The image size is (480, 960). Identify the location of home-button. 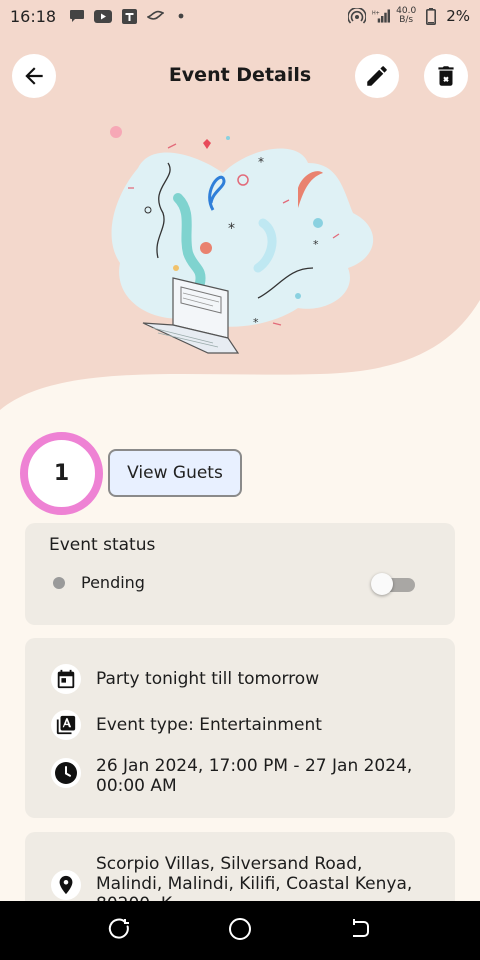
(240, 931).